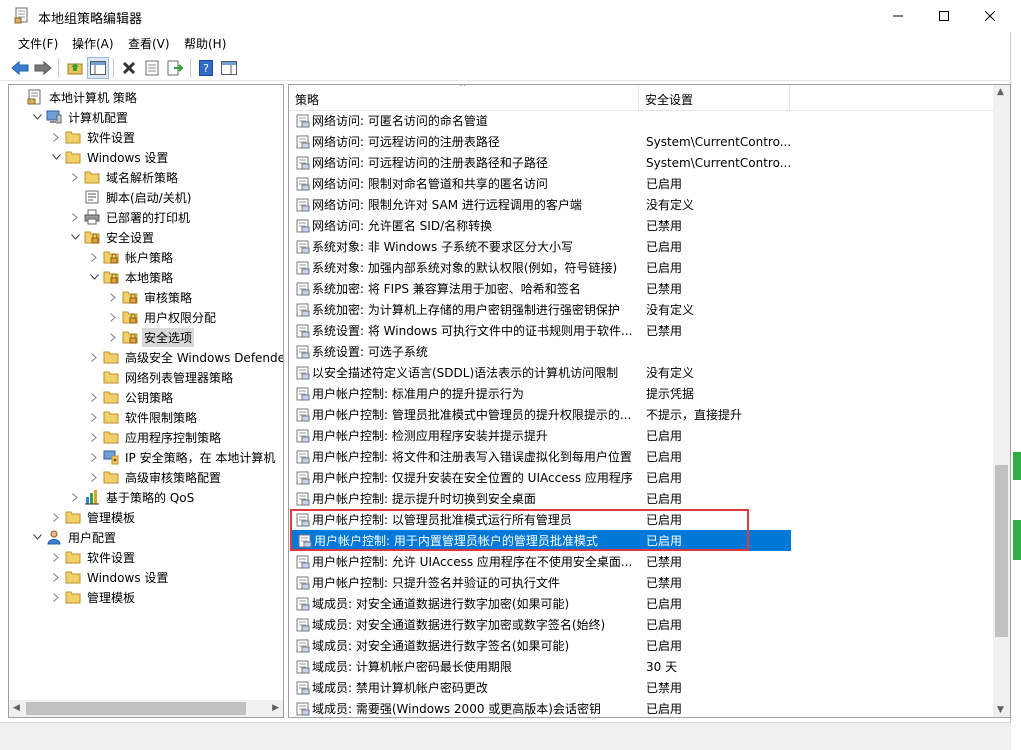  I want to click on tree-node: 软件限制策略, so click(143, 417).